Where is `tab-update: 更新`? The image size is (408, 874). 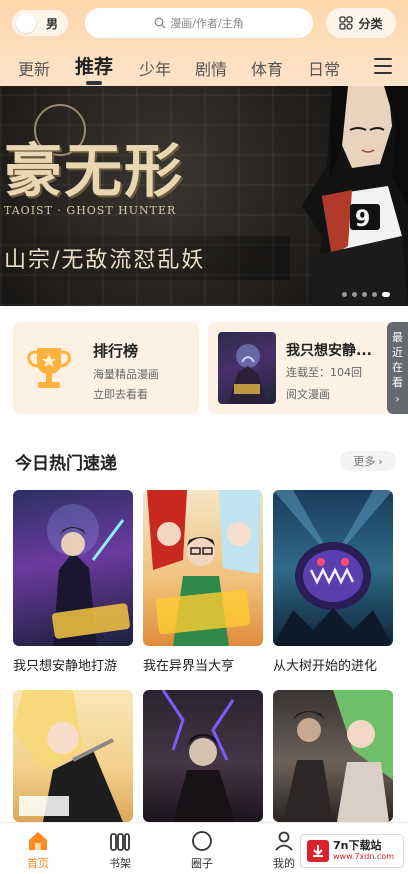
tab-update: 更新 is located at coordinates (34, 68).